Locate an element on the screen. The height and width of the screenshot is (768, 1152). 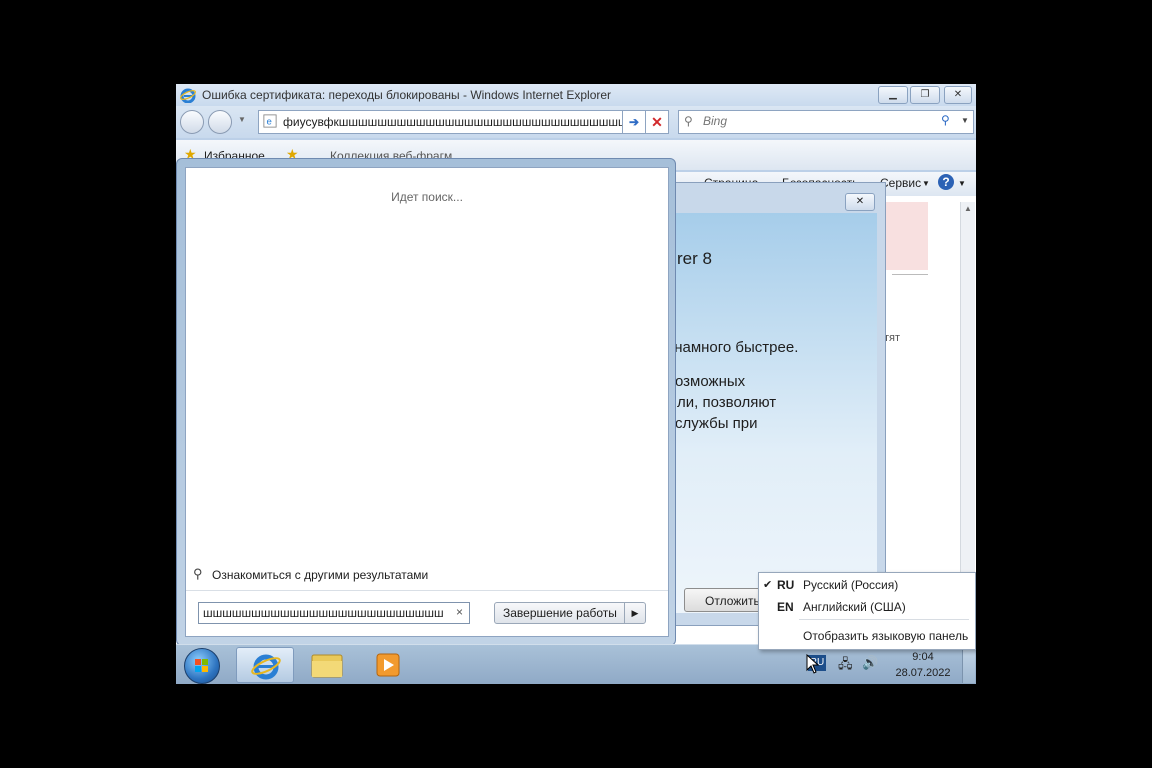
scroll-up-icon: ▲ is located at coordinates (968, 208).